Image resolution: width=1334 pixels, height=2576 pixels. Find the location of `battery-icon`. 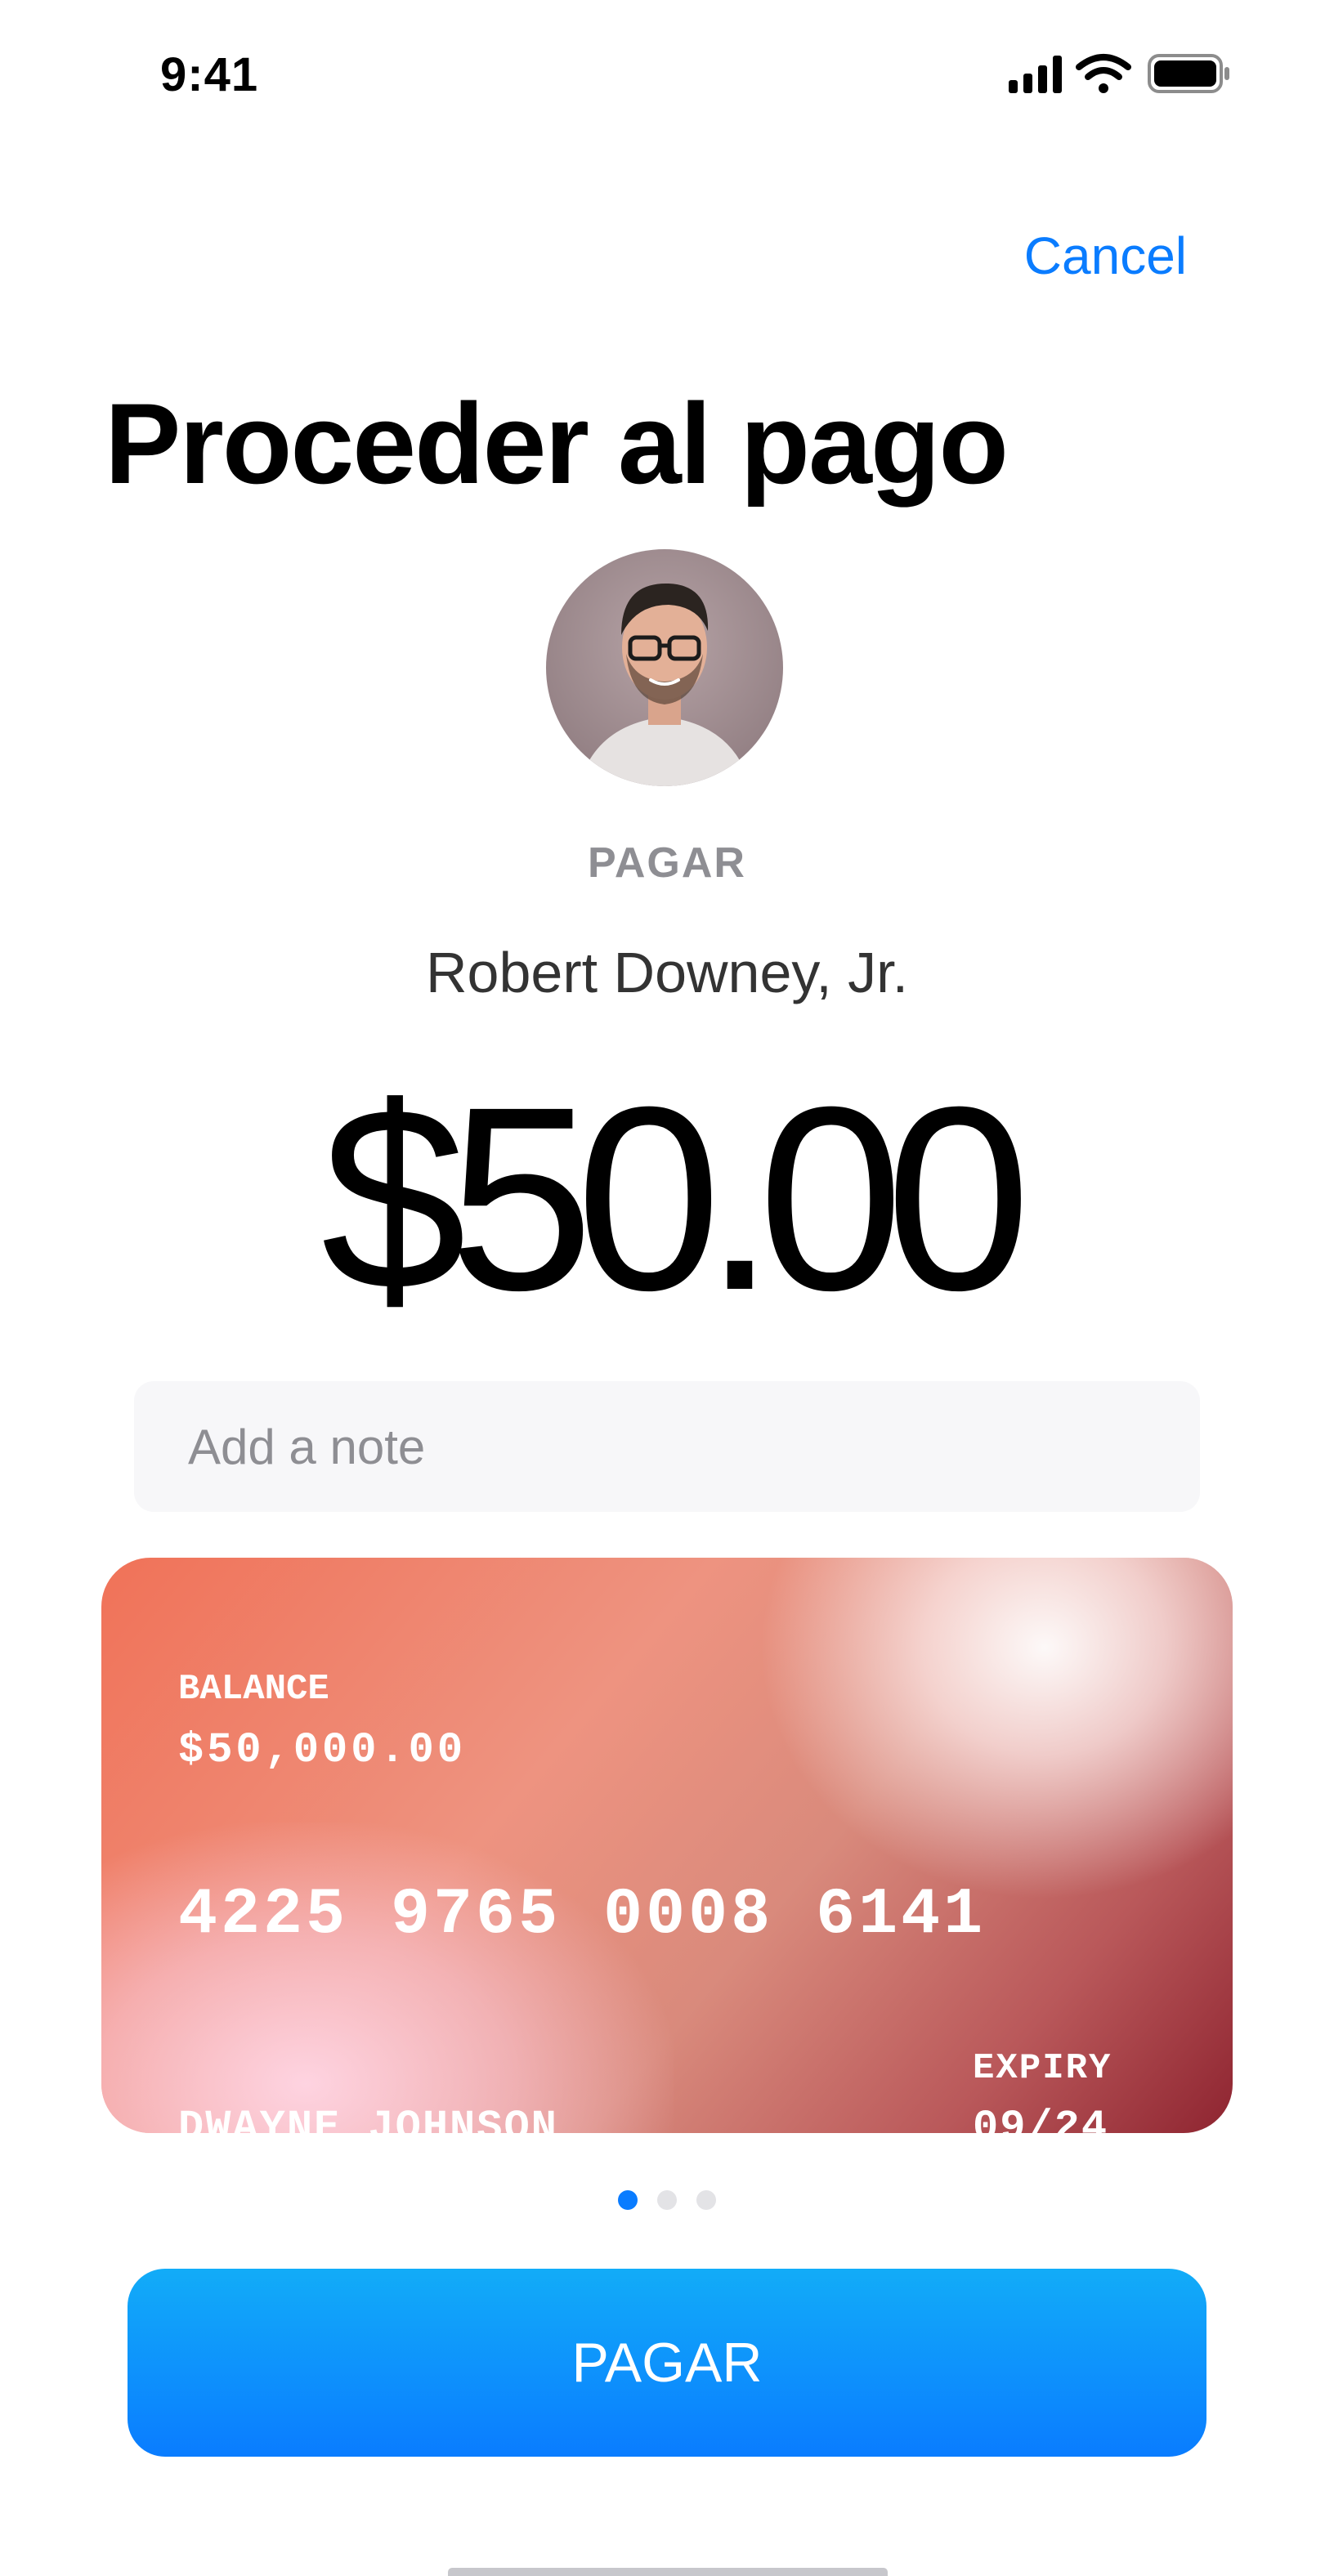

battery-icon is located at coordinates (1188, 73).